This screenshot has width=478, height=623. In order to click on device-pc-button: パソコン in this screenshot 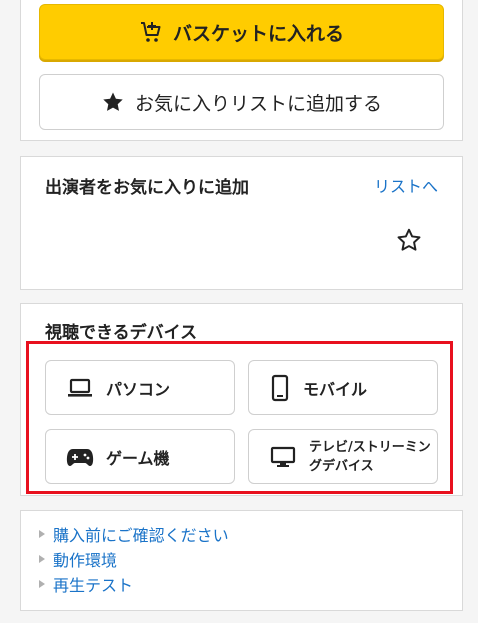, I will do `click(140, 387)`.